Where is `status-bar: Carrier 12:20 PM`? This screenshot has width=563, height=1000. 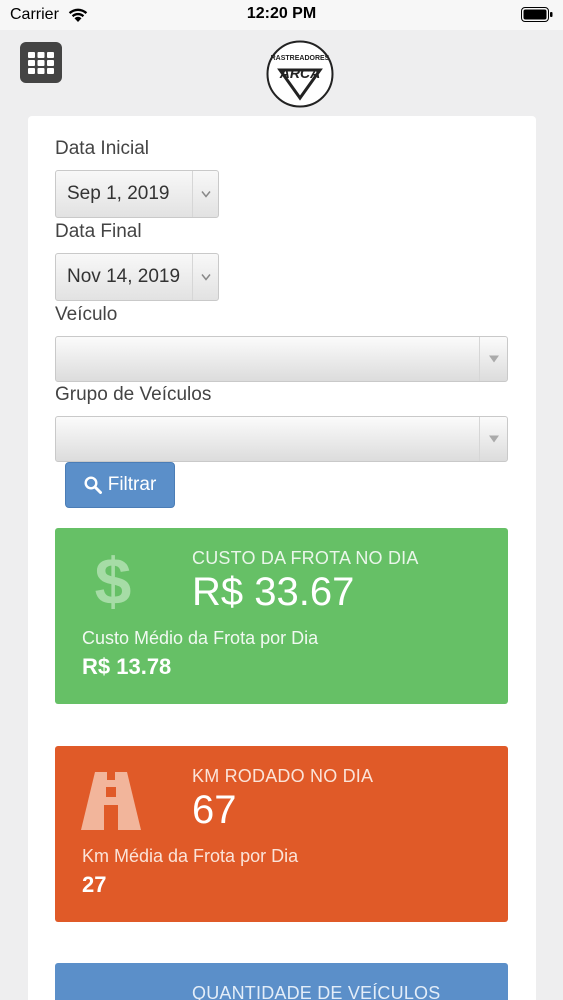 status-bar: Carrier 12:20 PM is located at coordinates (281, 15).